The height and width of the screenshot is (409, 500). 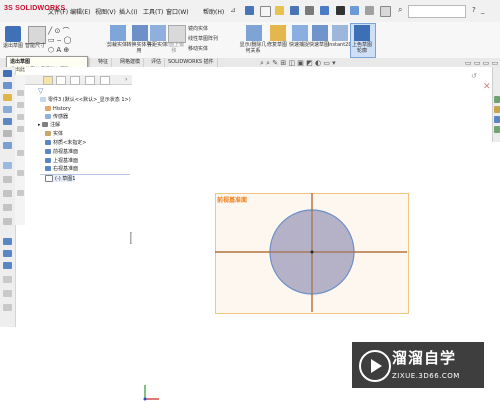 What do you see at coordinates (48, 80) in the screenshot?
I see `feature-tree-tab-icon` at bounding box center [48, 80].